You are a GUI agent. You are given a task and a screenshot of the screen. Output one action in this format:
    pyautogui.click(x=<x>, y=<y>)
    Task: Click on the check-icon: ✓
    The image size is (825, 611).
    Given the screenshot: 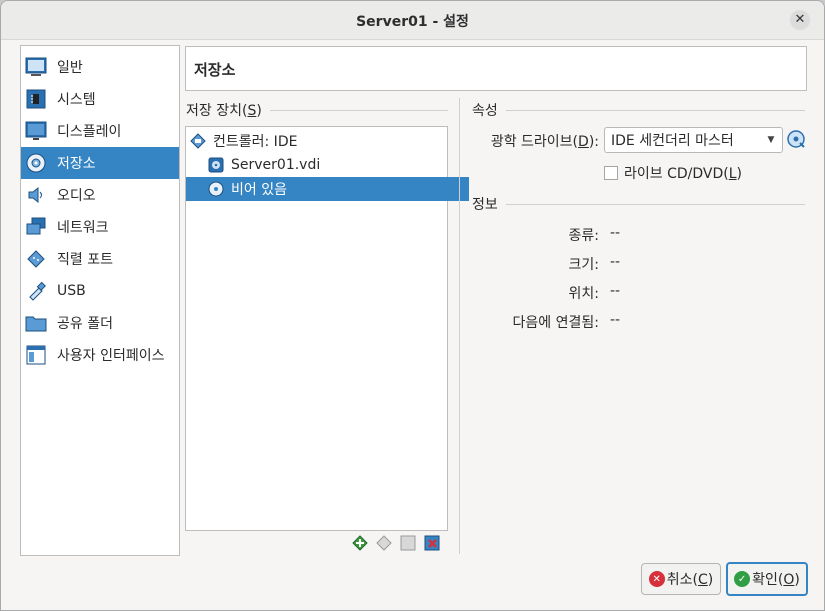 What is the action you would take?
    pyautogui.click(x=742, y=579)
    